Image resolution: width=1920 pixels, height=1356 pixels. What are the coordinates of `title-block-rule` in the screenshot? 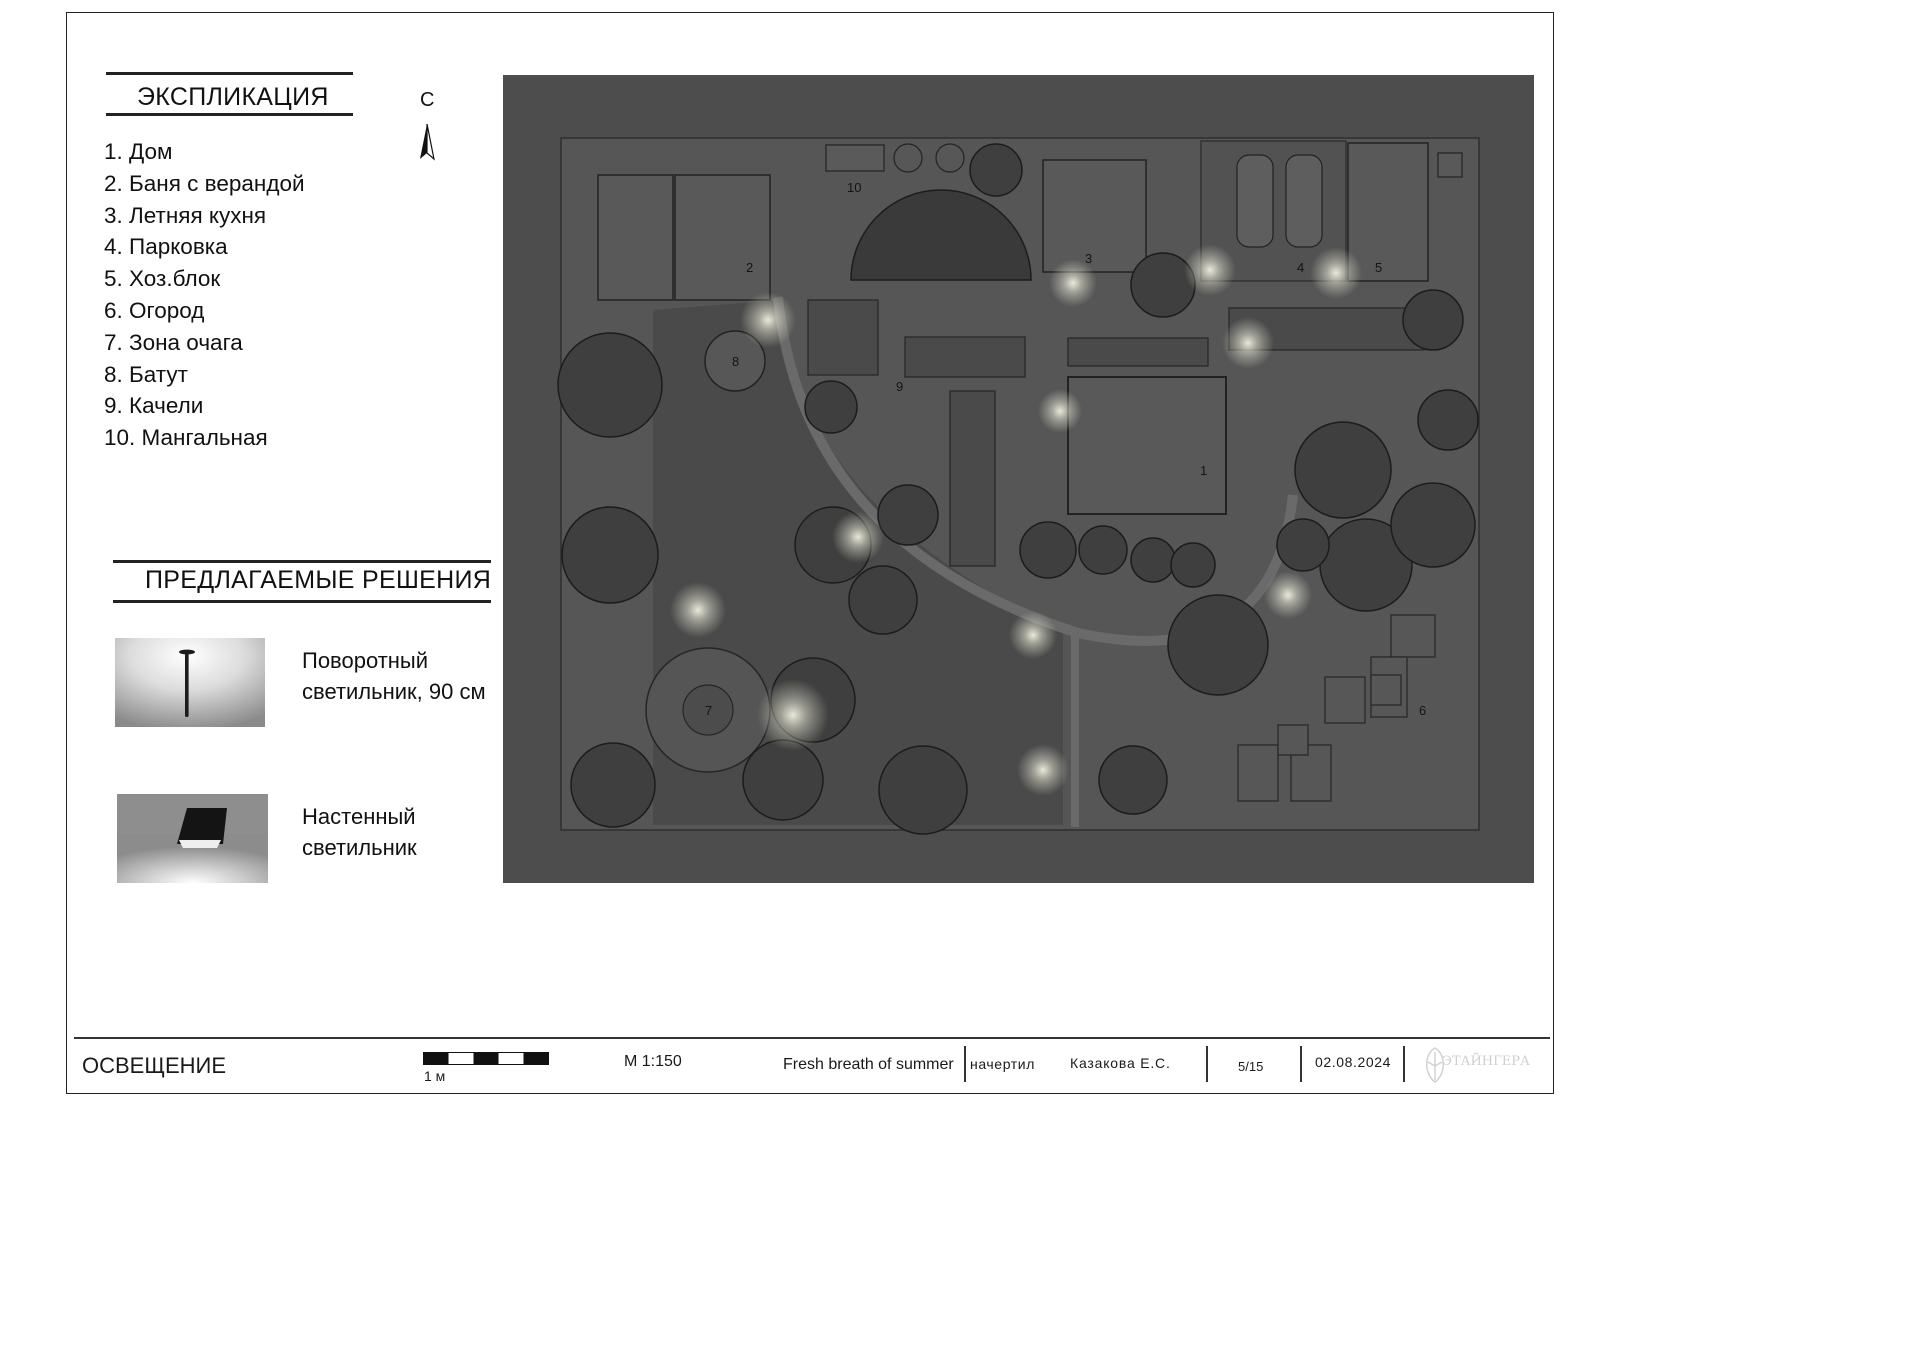 It's located at (812, 1038).